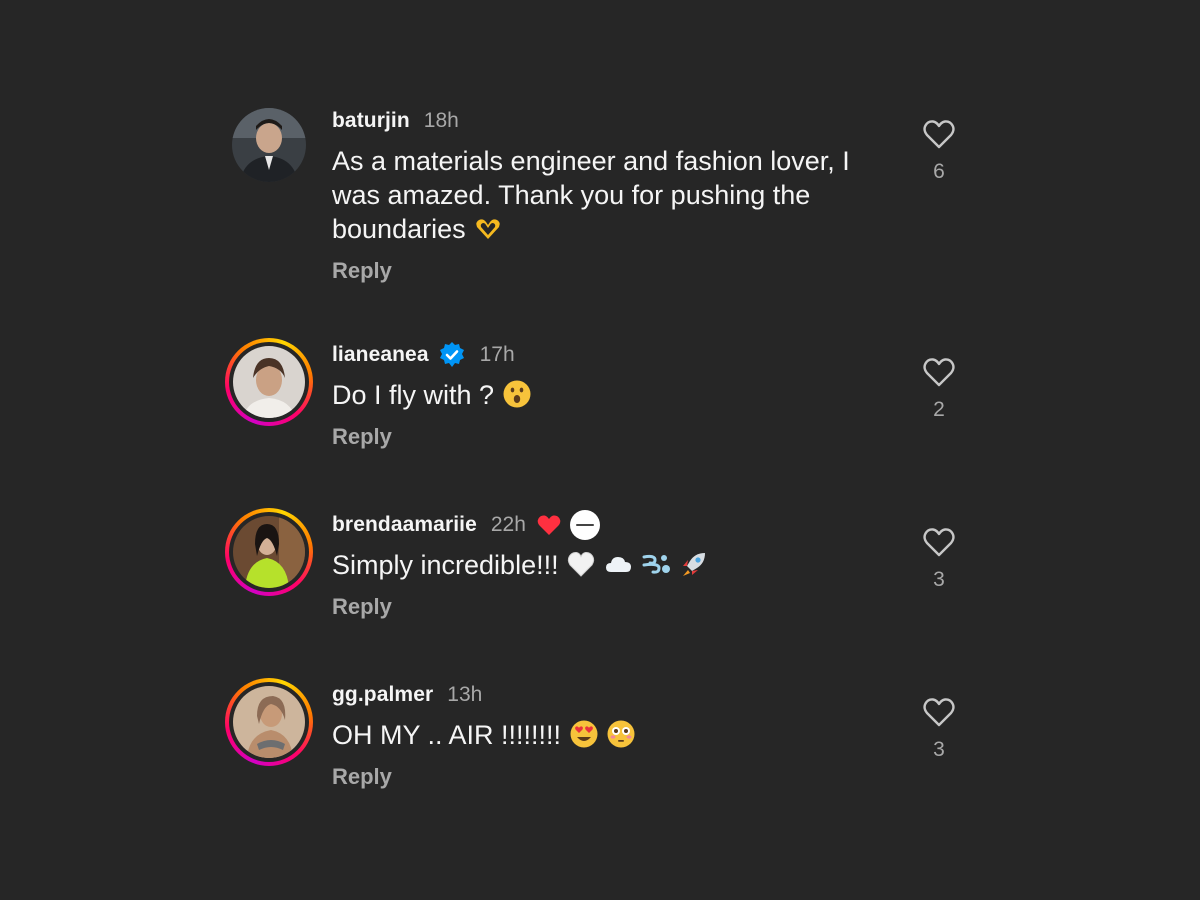 This screenshot has height=900, width=1200. I want to click on author-avatar-badge-icon, so click(584, 525).